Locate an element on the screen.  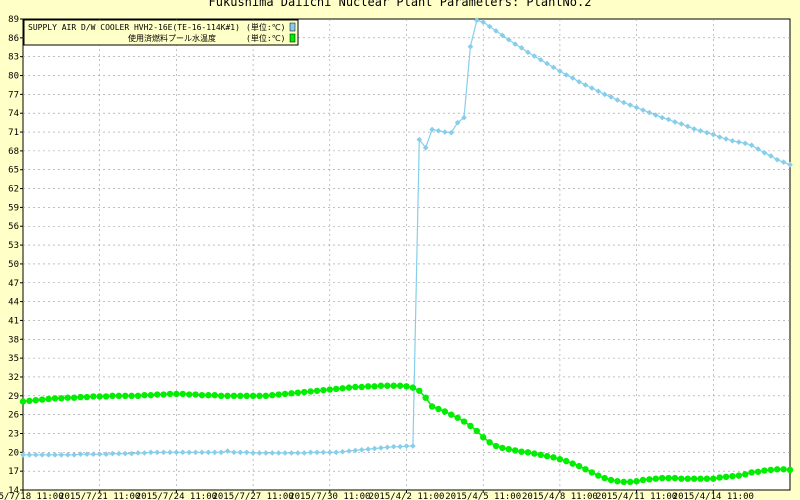
x-tick-label: 2015/4/8 11:00 is located at coordinates (560, 496).